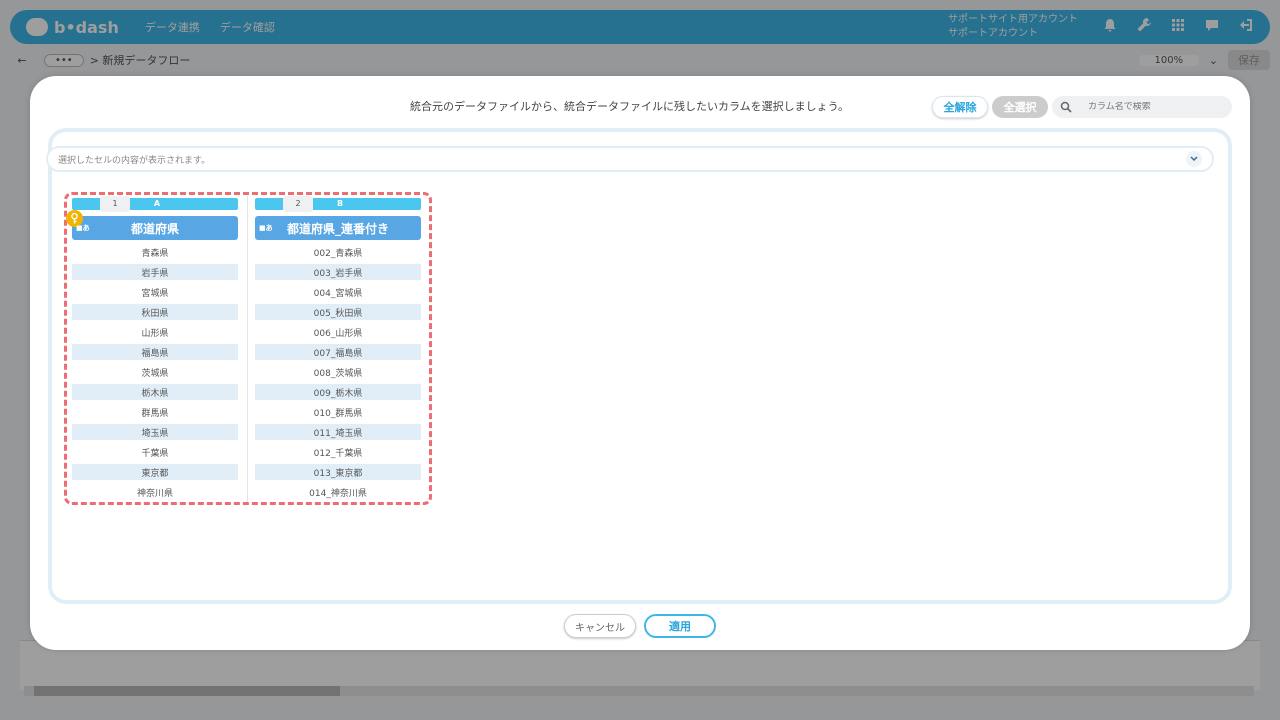 This screenshot has width=1280, height=720. What do you see at coordinates (1020, 107) in the screenshot?
I see `select-all-button: 全選択` at bounding box center [1020, 107].